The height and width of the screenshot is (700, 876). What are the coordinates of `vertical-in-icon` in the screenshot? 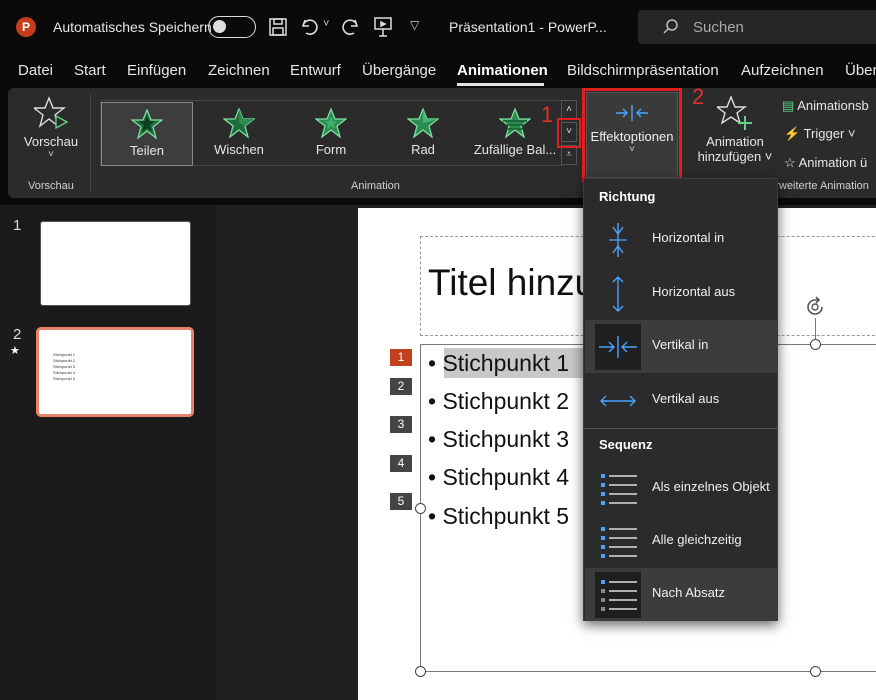 It's located at (618, 347).